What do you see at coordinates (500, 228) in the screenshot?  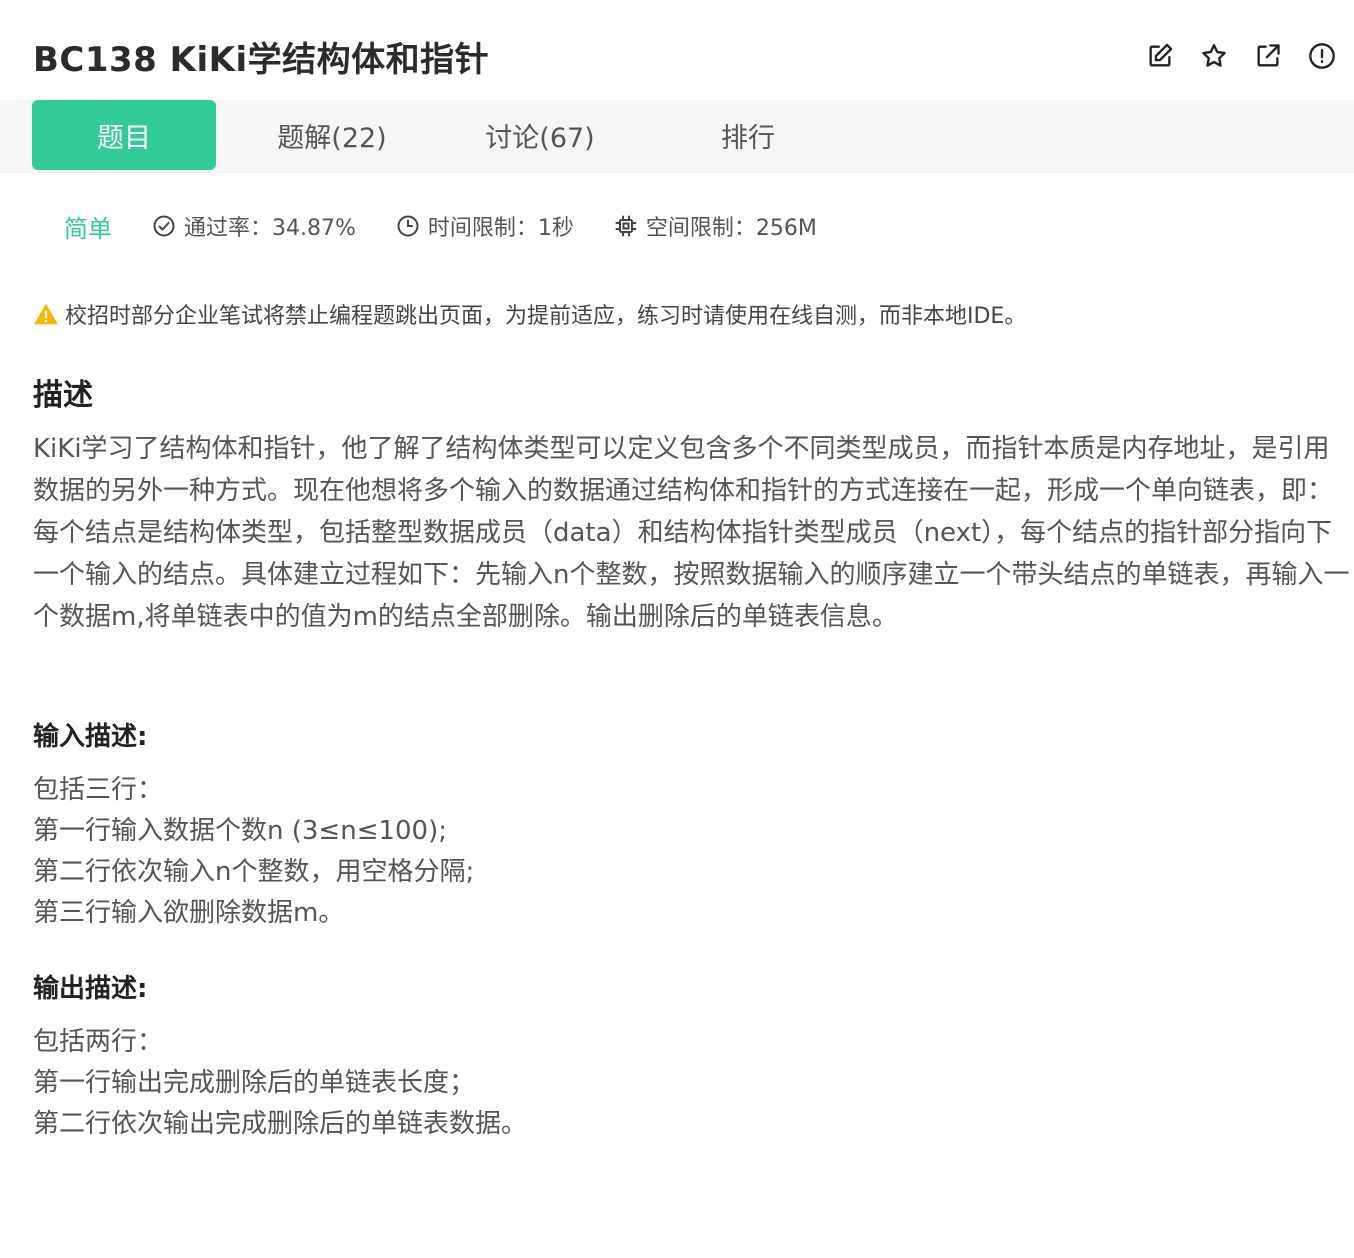 I see `time-limit-text: 时间限制：1秒` at bounding box center [500, 228].